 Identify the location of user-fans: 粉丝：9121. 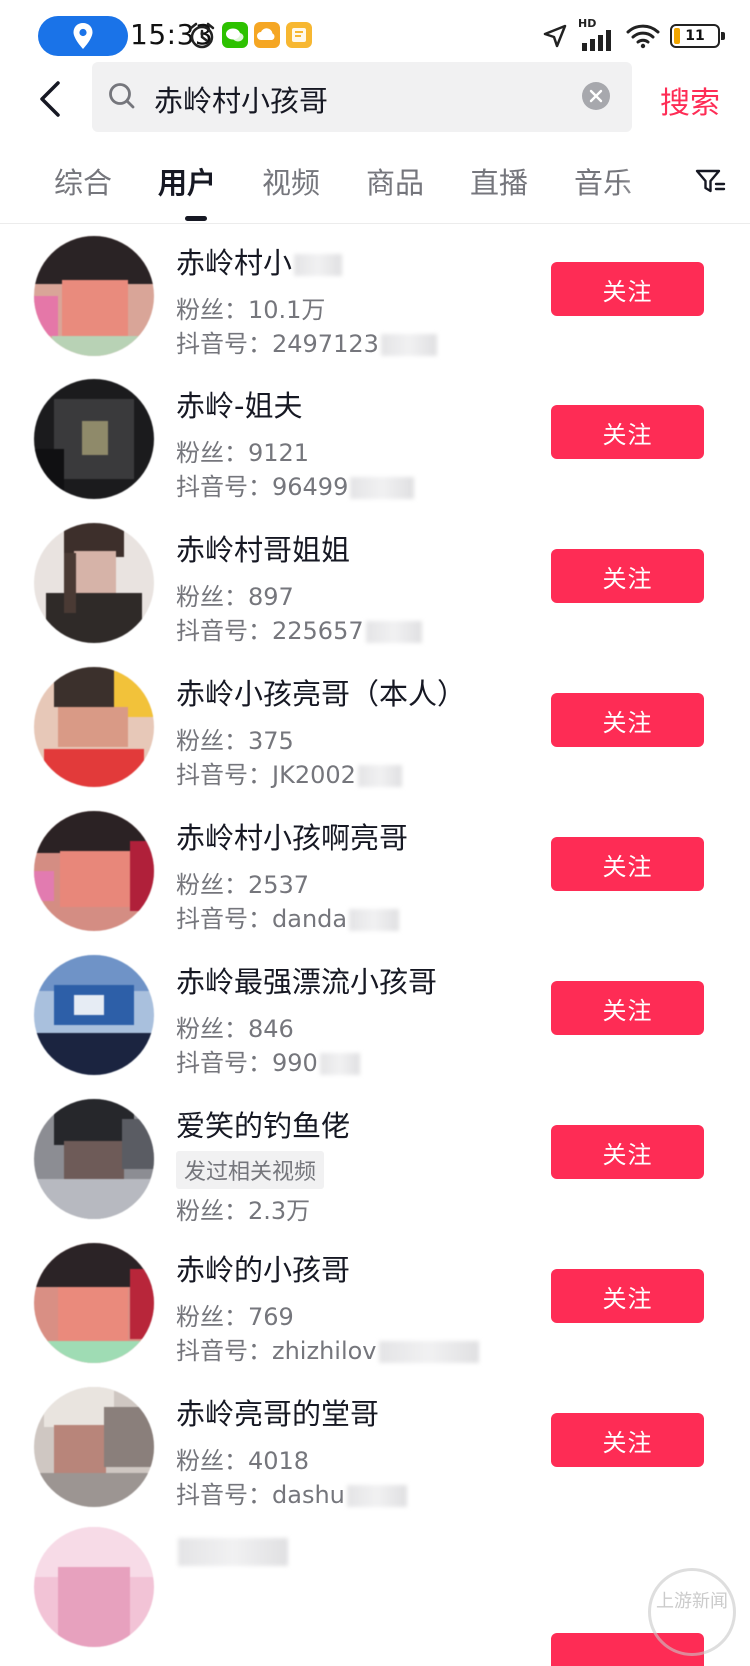
(243, 453).